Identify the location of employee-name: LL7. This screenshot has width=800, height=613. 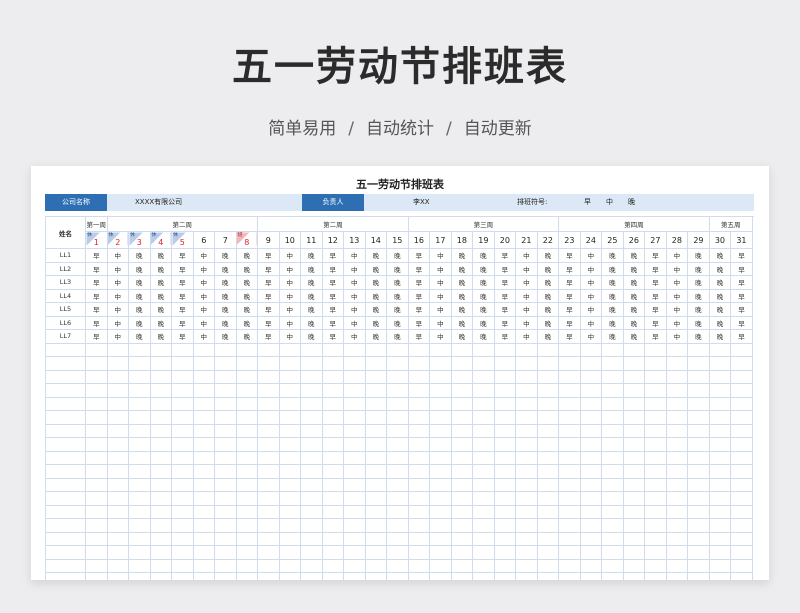
(65, 336).